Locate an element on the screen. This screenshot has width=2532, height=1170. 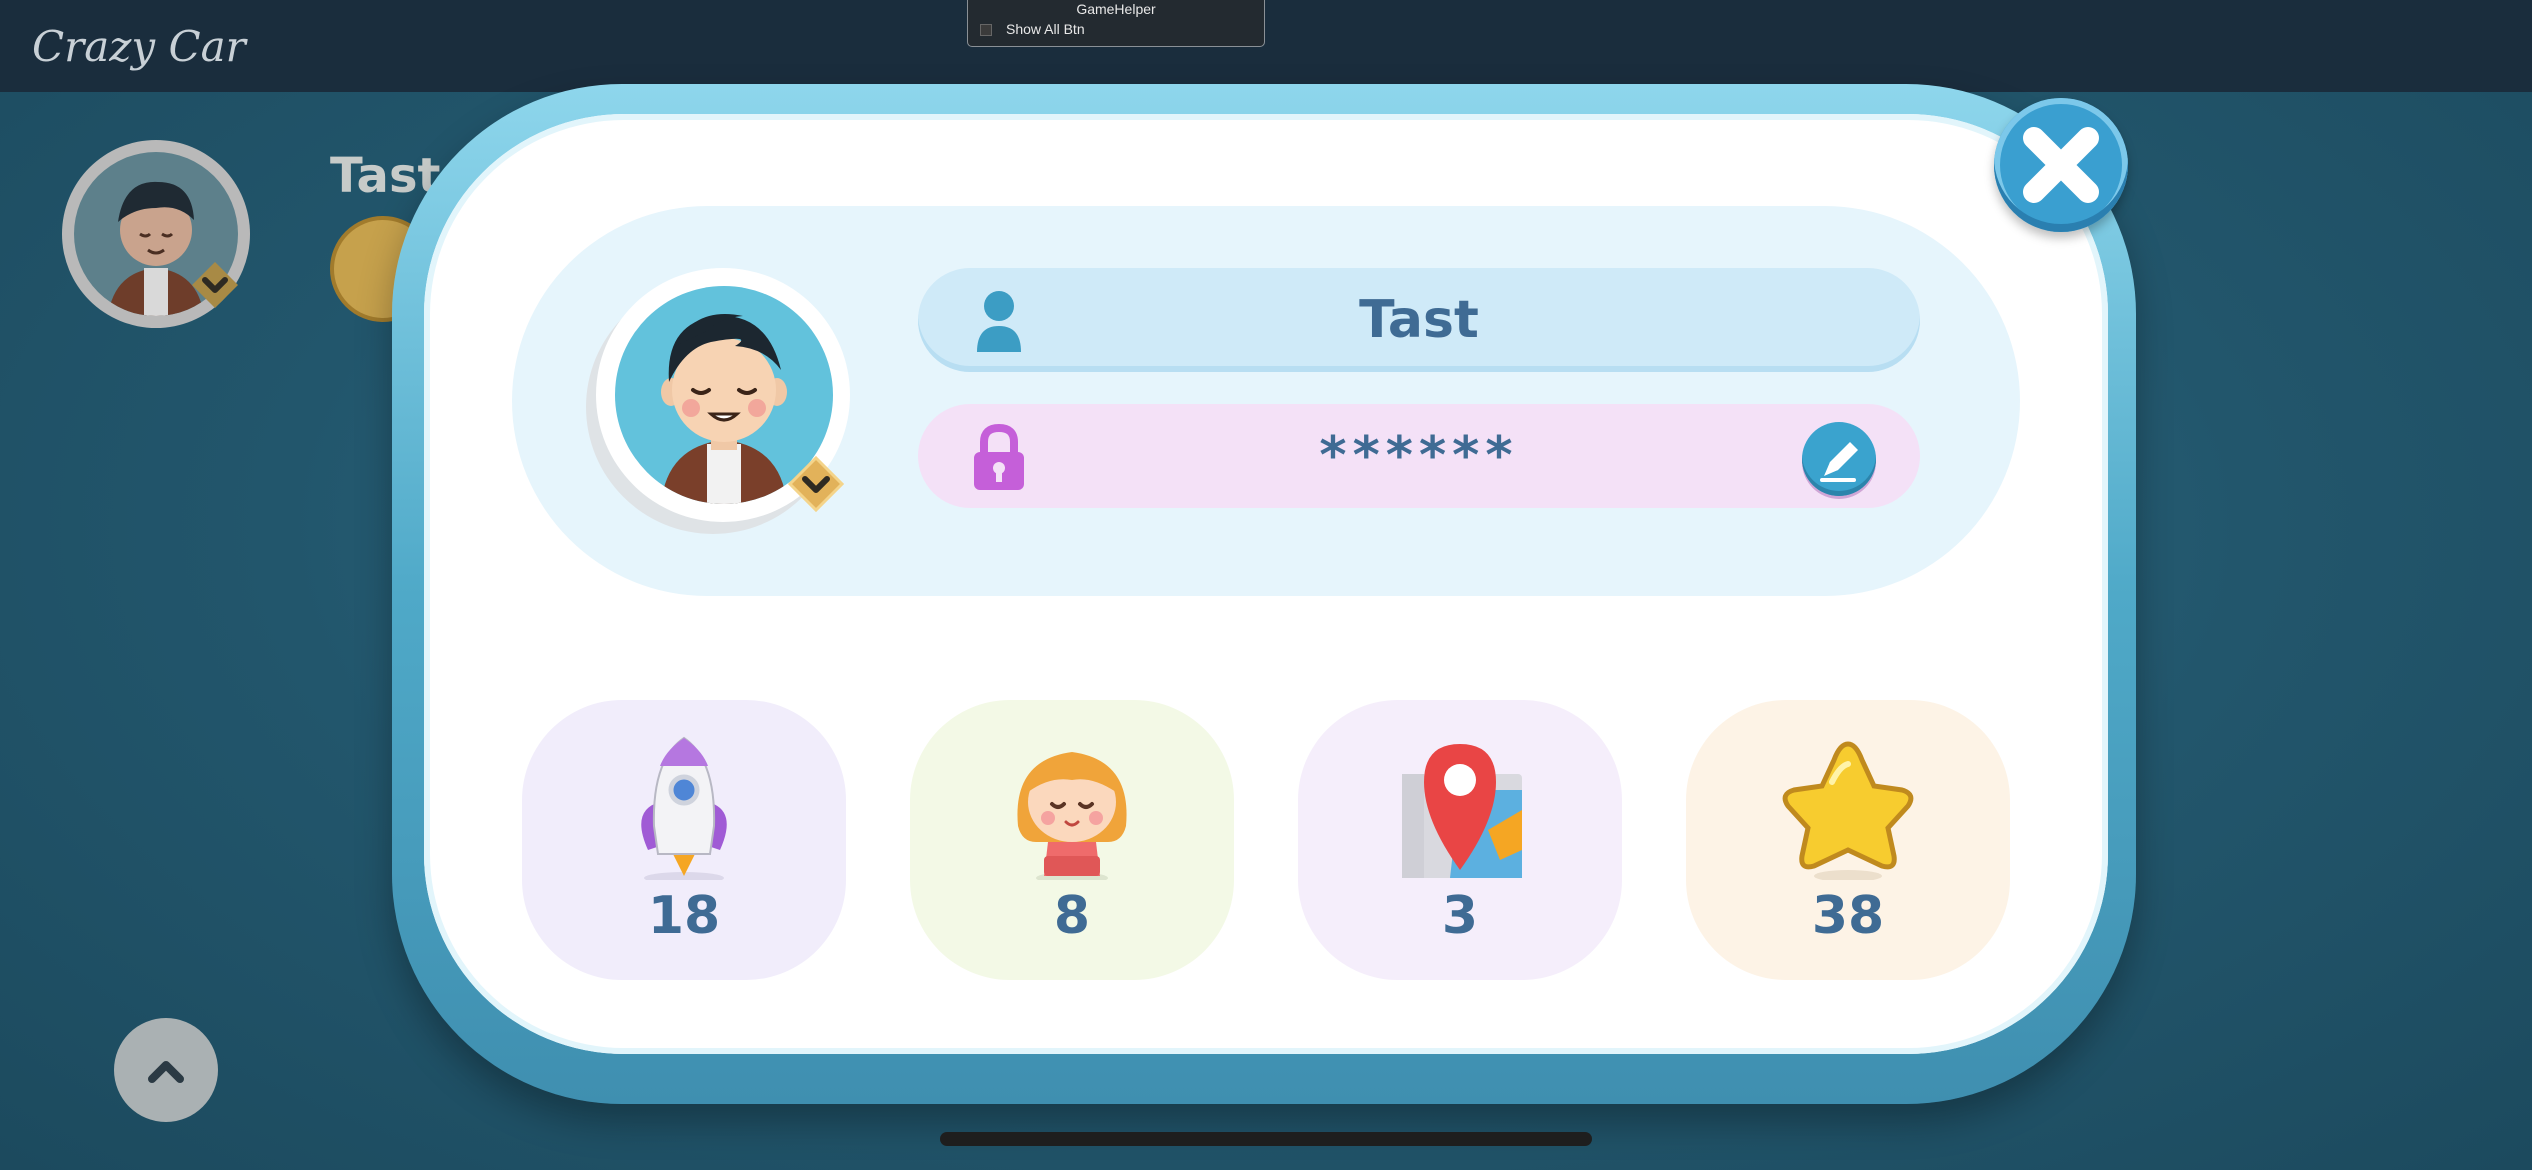
edit-password-button is located at coordinates (1839, 459).